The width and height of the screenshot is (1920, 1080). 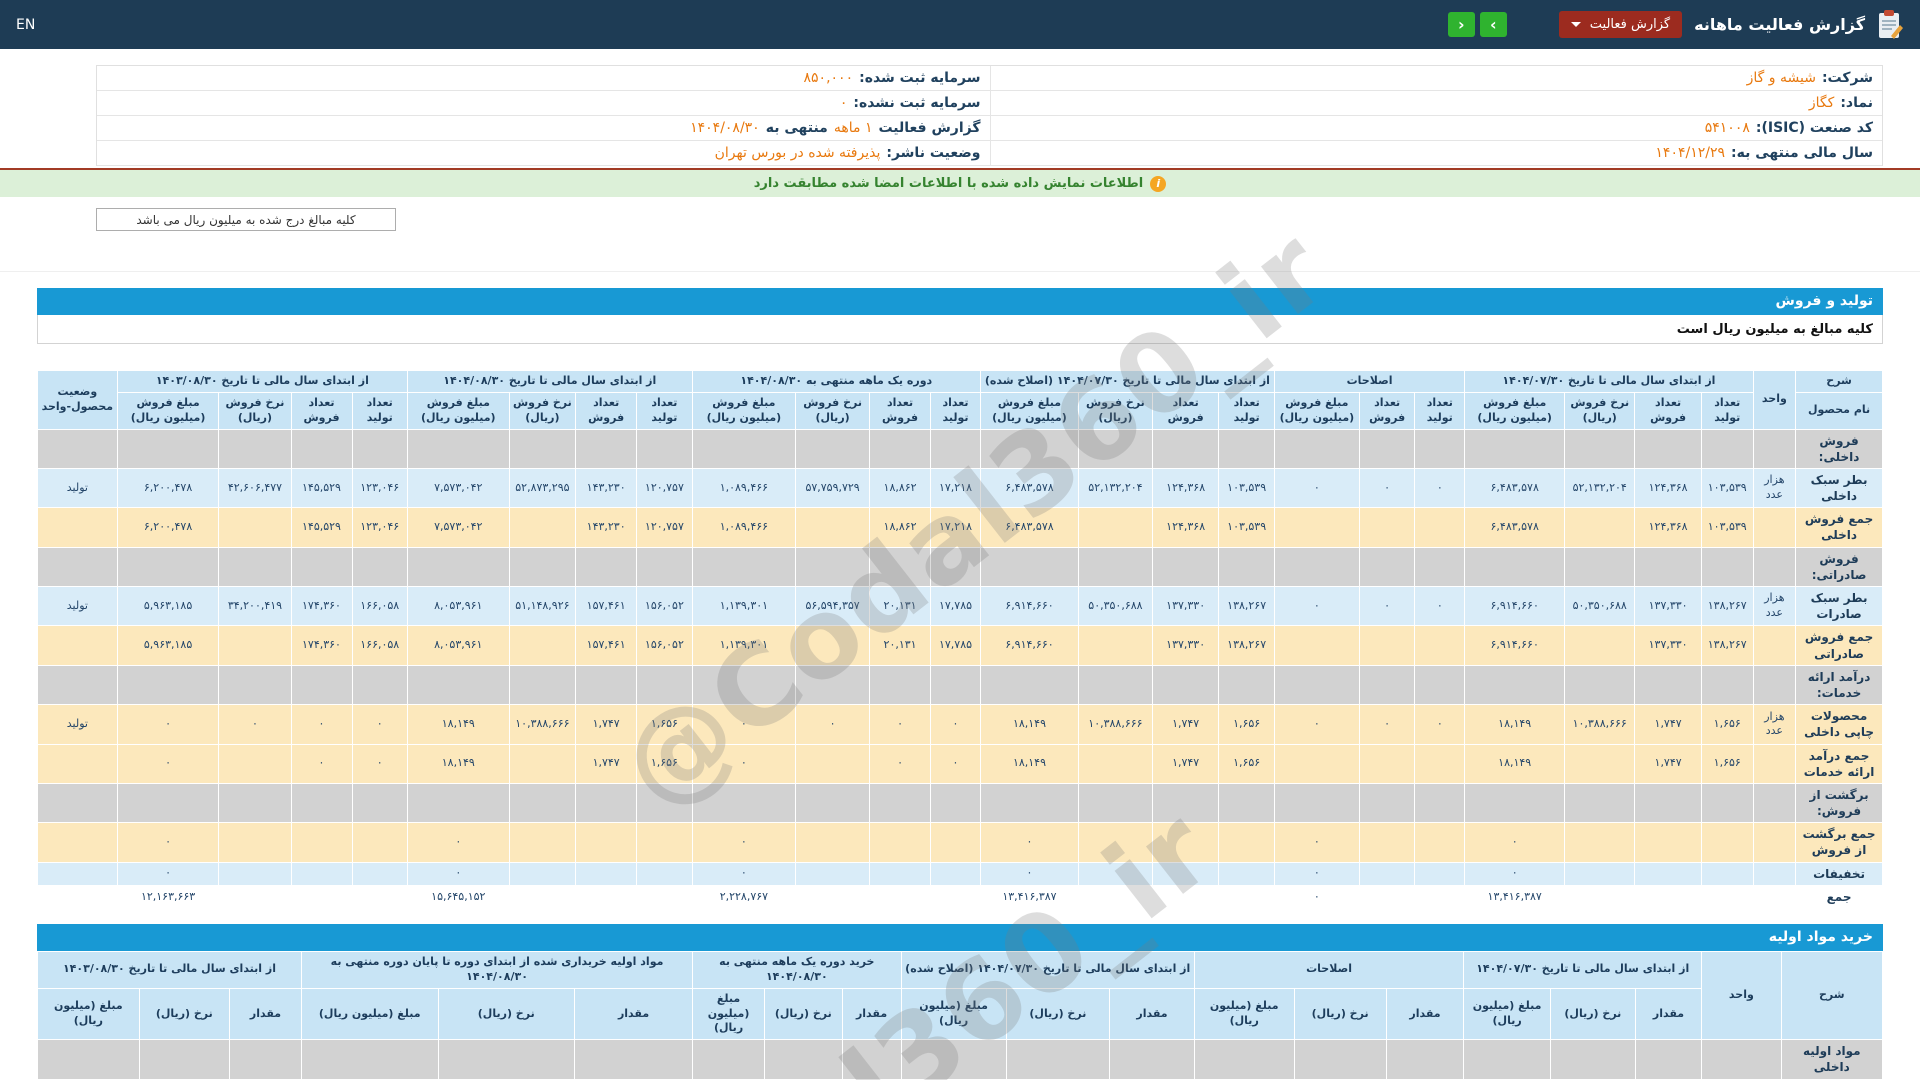 I want to click on info-label: سرمایه ثبت شده:, so click(x=920, y=78).